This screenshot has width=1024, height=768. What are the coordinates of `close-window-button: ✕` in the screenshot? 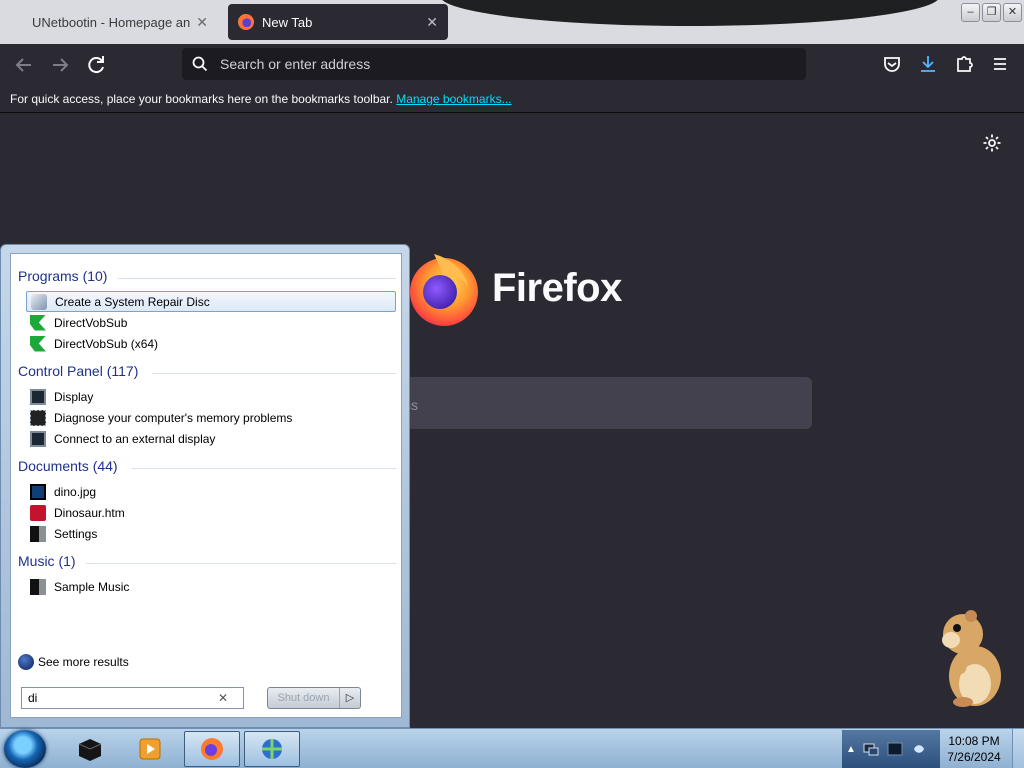 It's located at (1012, 12).